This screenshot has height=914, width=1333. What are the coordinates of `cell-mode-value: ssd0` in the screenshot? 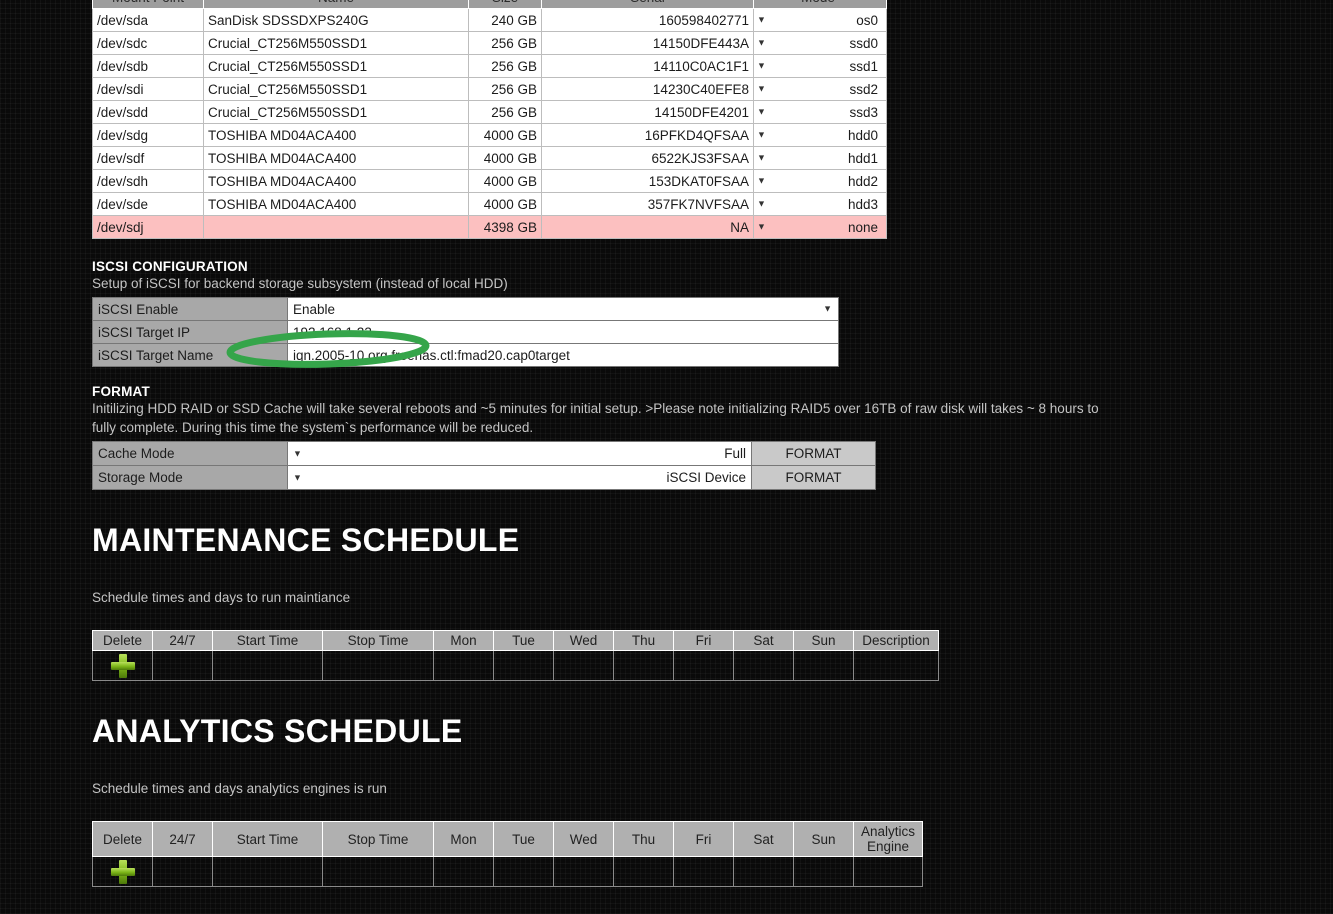 It's located at (863, 43).